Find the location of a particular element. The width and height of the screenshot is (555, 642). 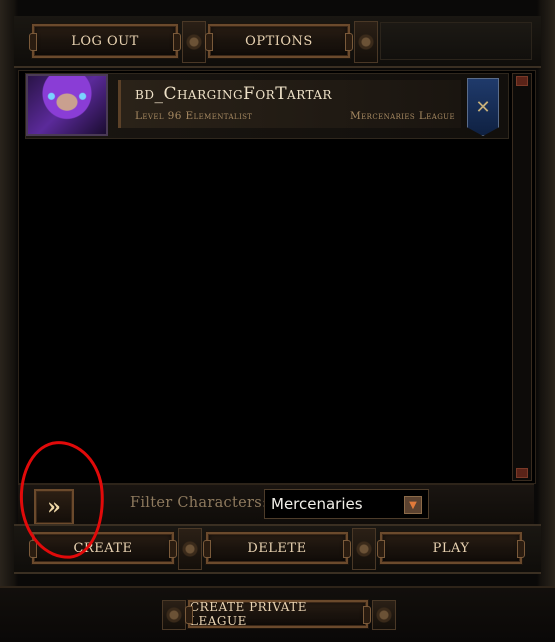

play-button: Play is located at coordinates (451, 548).